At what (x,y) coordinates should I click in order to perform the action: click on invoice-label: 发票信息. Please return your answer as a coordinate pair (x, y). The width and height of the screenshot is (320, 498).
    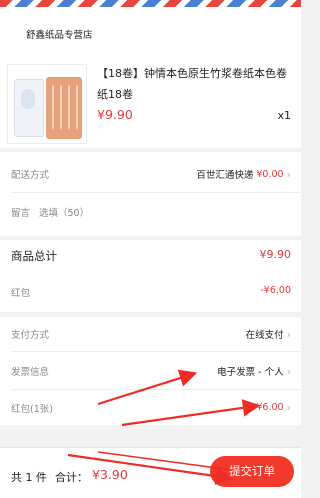
    Looking at the image, I should click on (30, 372).